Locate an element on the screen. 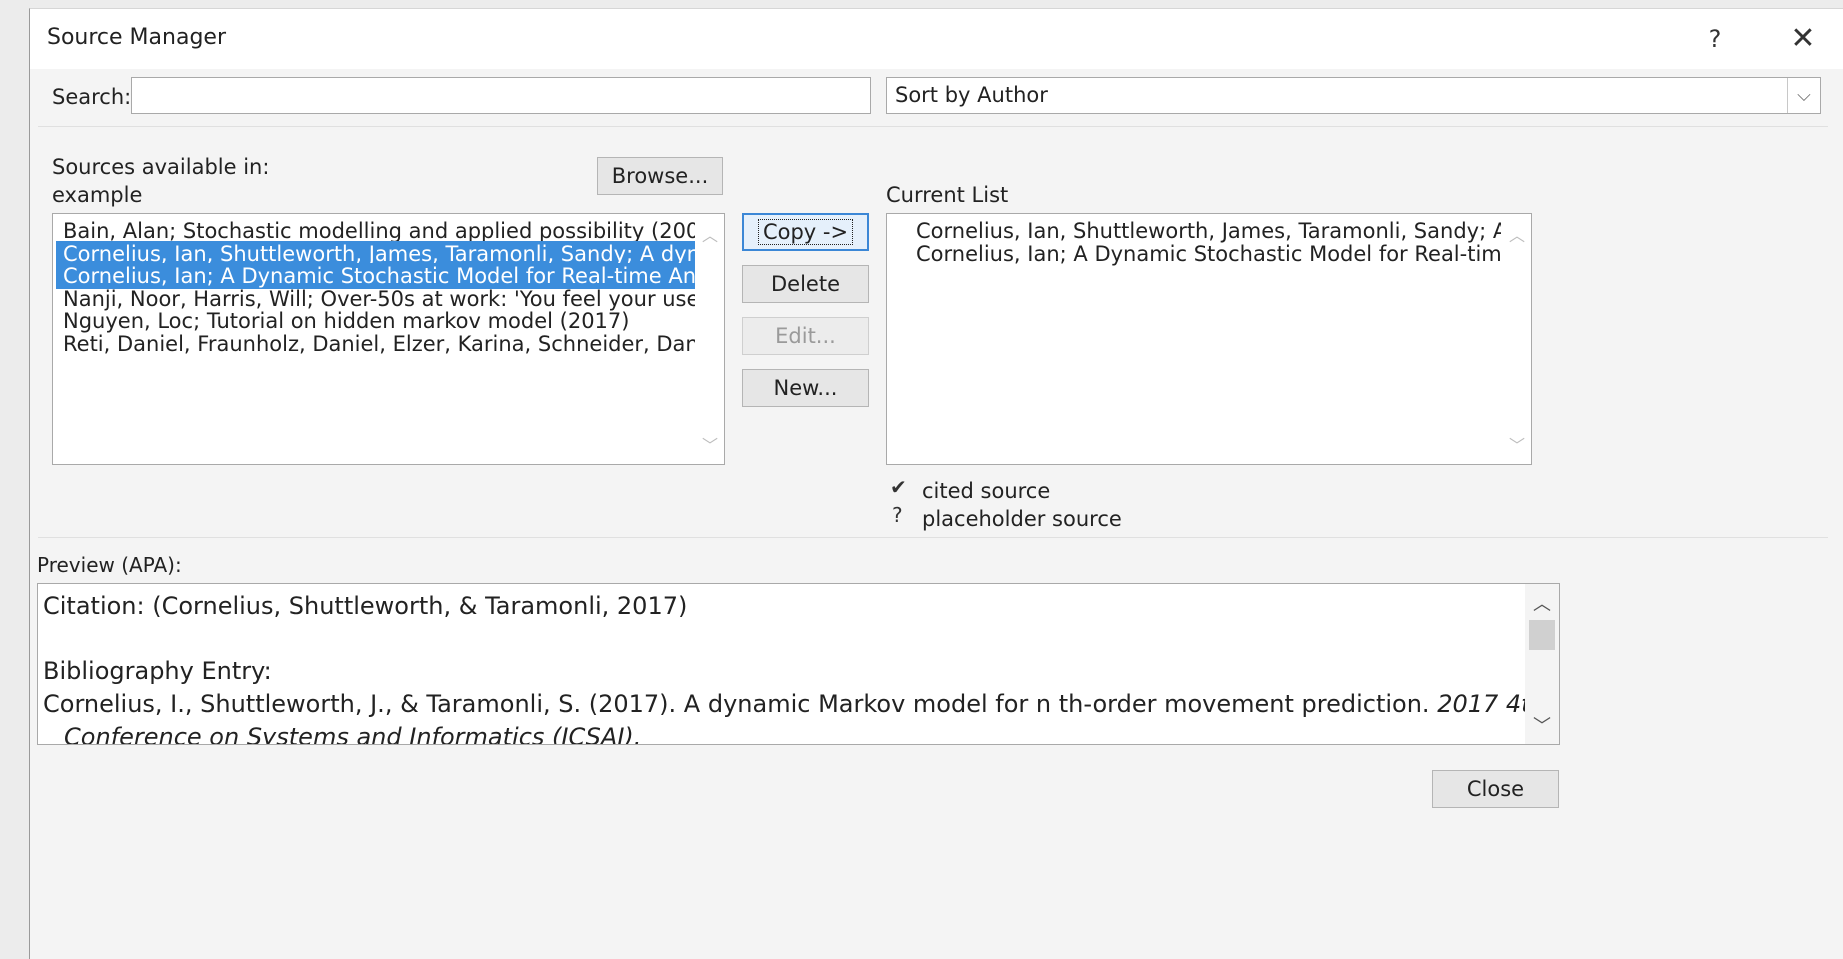  current-list-heading: Current List is located at coordinates (947, 195).